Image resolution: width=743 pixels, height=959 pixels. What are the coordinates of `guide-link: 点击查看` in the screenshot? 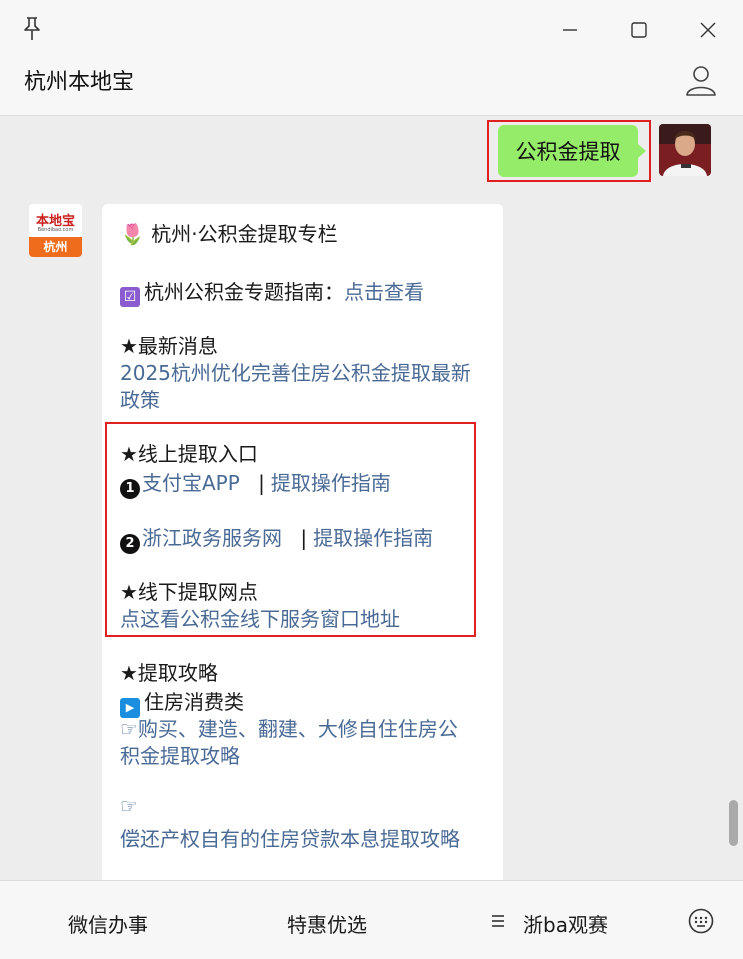 It's located at (384, 292).